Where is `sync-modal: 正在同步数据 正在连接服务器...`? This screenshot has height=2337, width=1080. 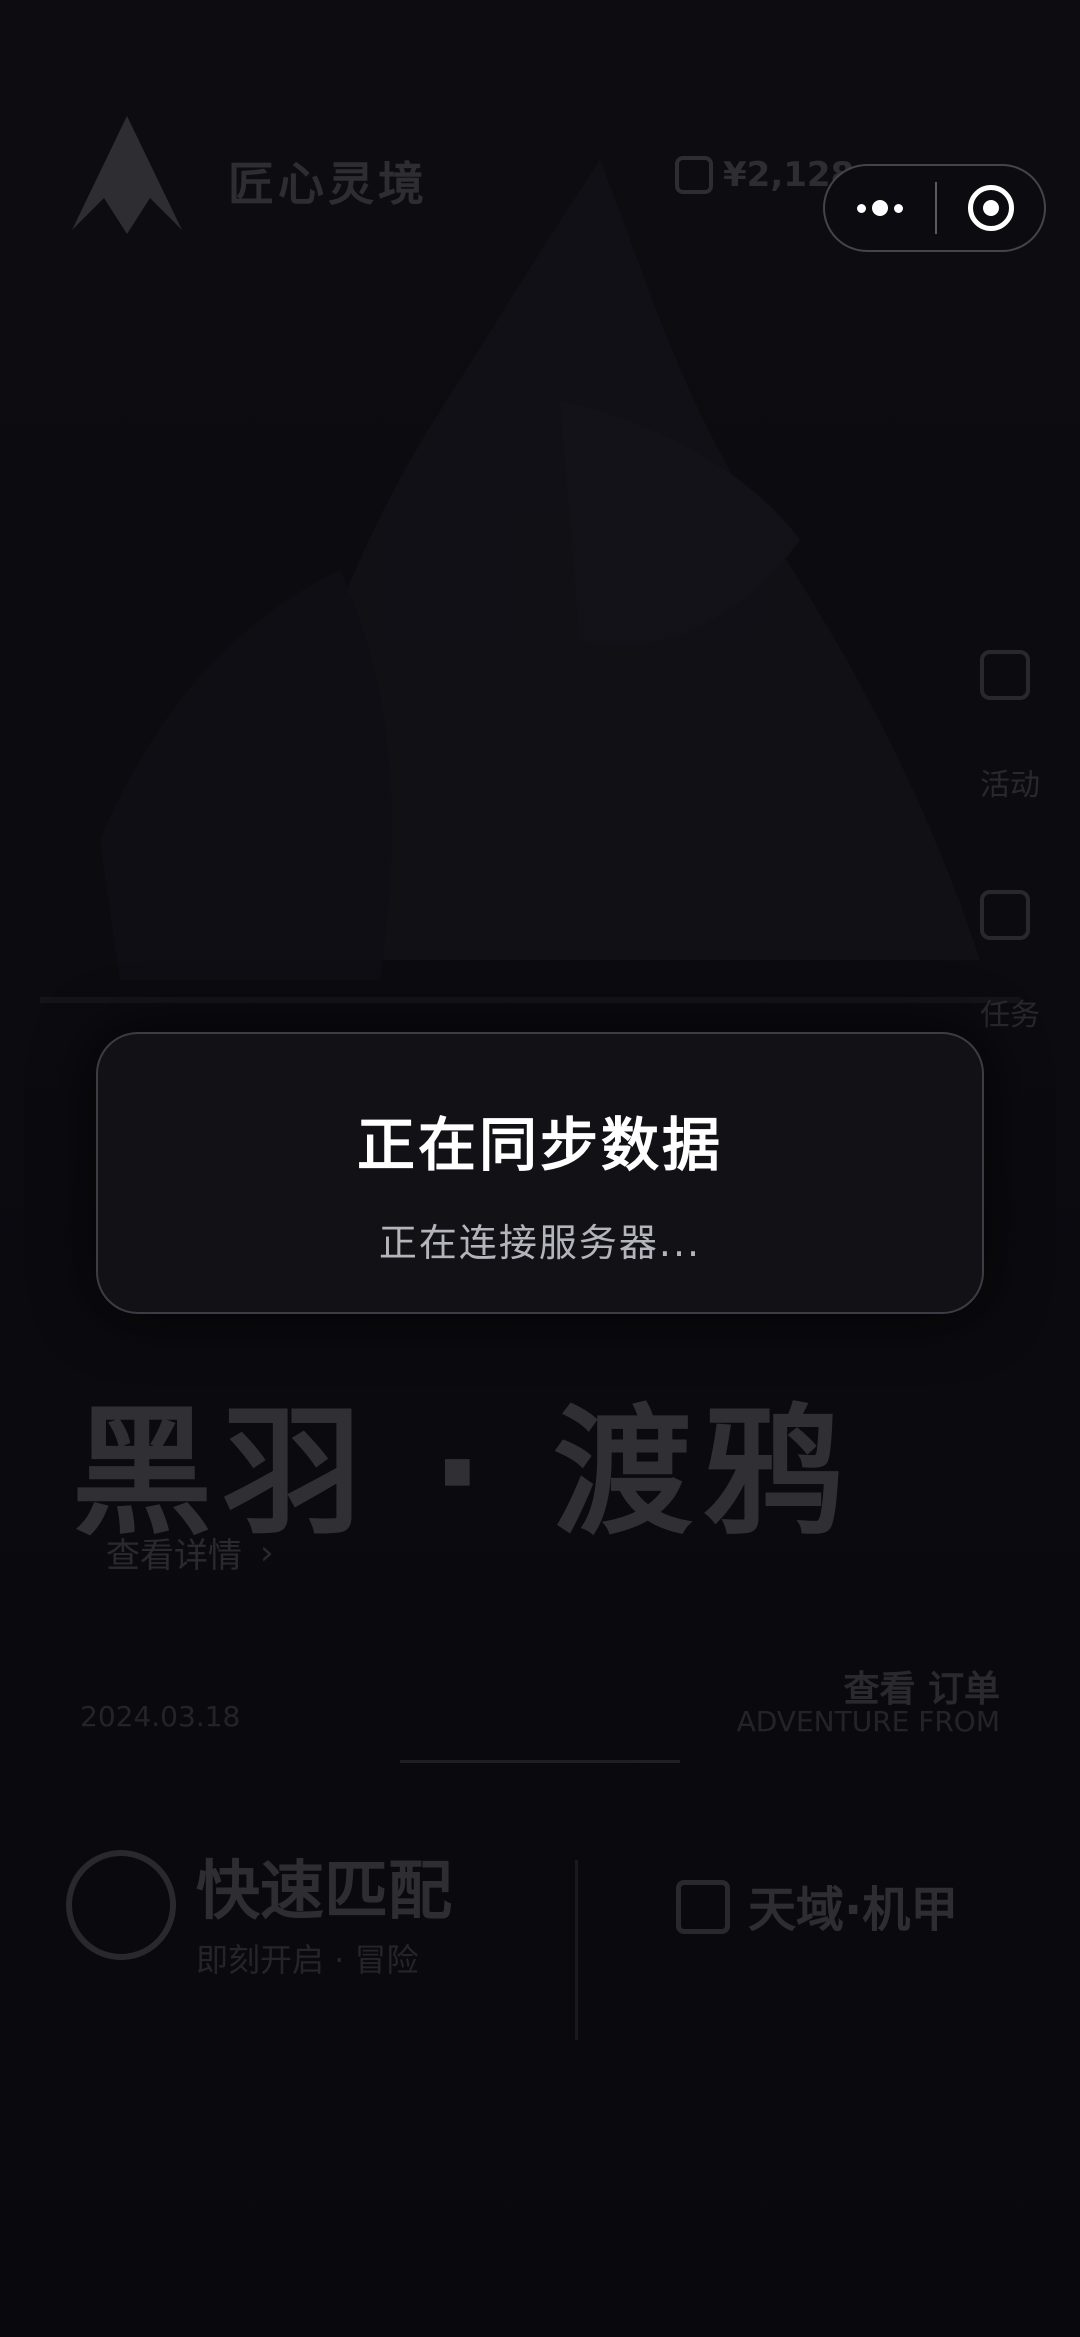 sync-modal: 正在同步数据 正在连接服务器... is located at coordinates (540, 1173).